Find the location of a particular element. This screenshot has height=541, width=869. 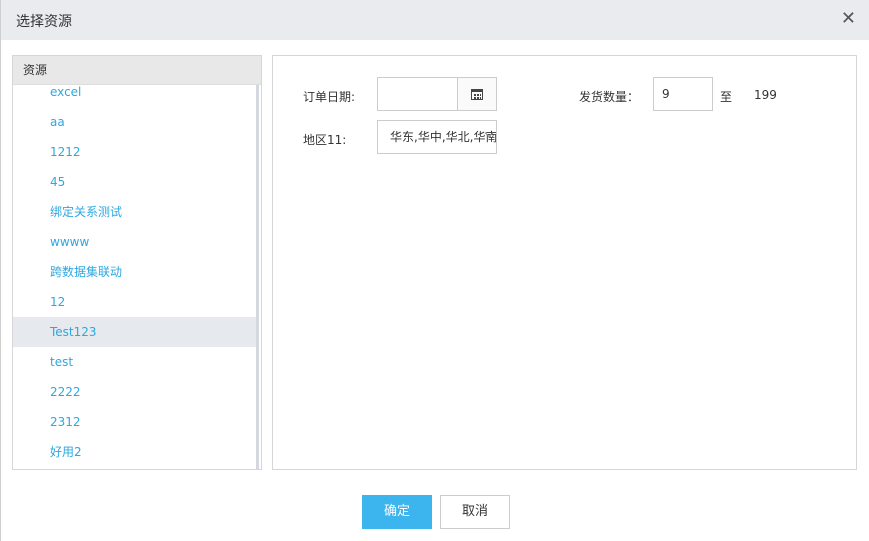

ship-quantity-min-input: 9 is located at coordinates (683, 94).